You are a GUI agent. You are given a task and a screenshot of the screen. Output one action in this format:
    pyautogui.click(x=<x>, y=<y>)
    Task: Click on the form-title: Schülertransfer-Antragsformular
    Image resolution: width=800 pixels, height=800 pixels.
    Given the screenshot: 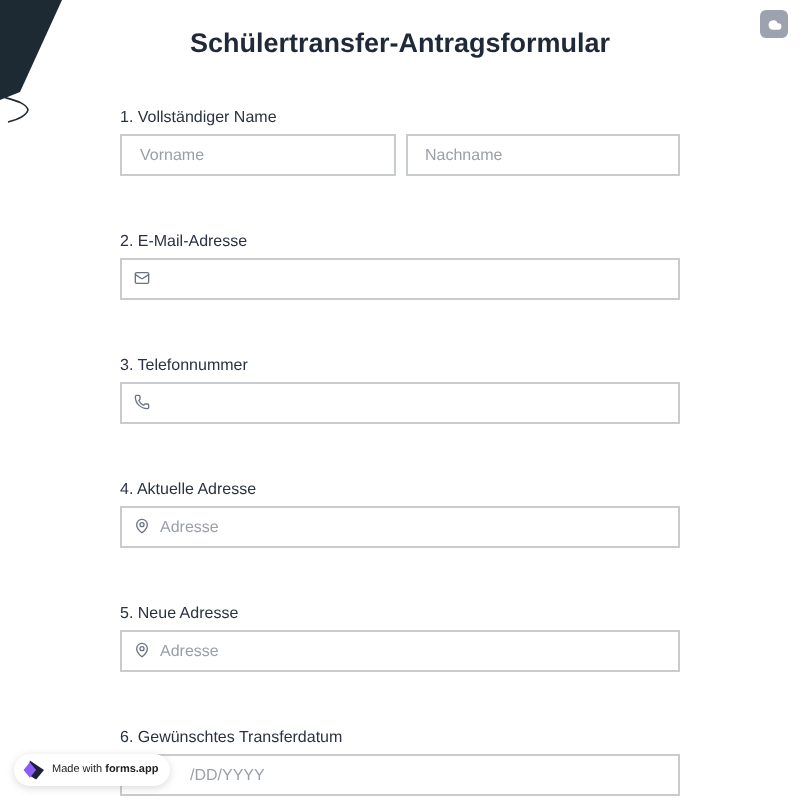 What is the action you would take?
    pyautogui.click(x=400, y=43)
    